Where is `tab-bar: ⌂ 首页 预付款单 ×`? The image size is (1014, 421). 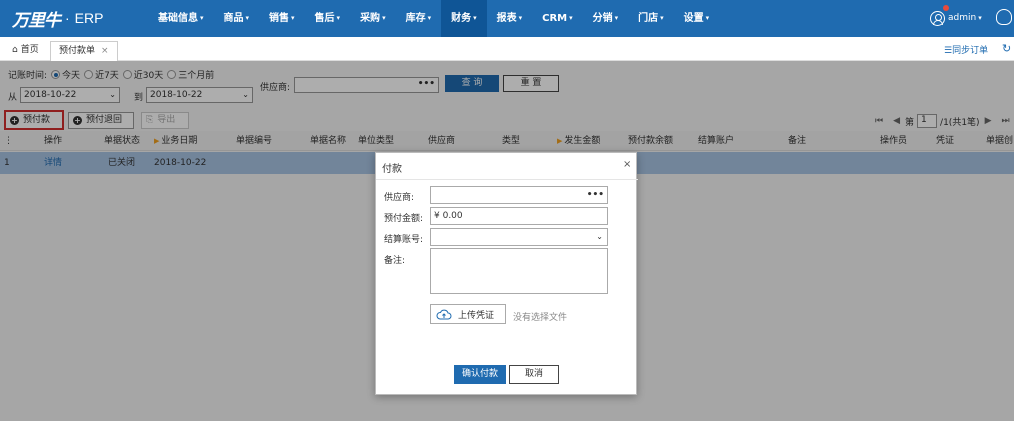 tab-bar: ⌂ 首页 预付款单 × is located at coordinates (507, 49).